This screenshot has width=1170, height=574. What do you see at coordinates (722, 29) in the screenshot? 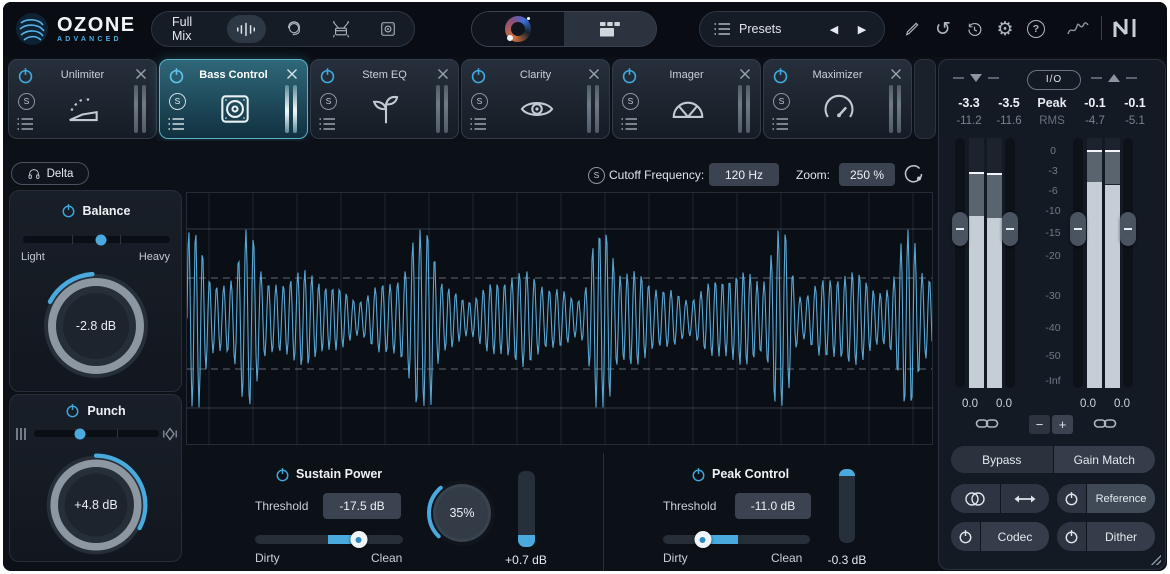
I see `preset-list-icon` at bounding box center [722, 29].